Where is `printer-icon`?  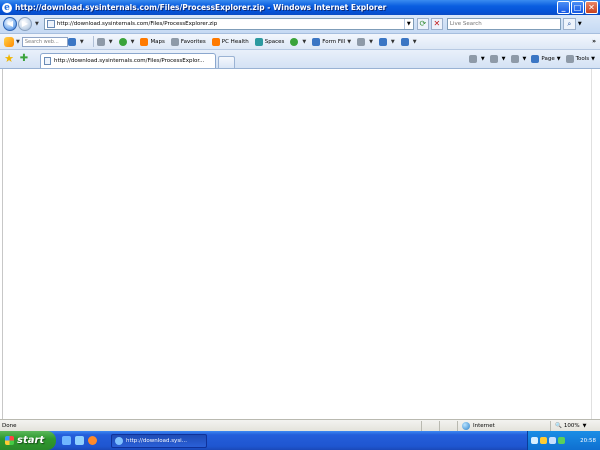
printer-icon is located at coordinates (514, 59).